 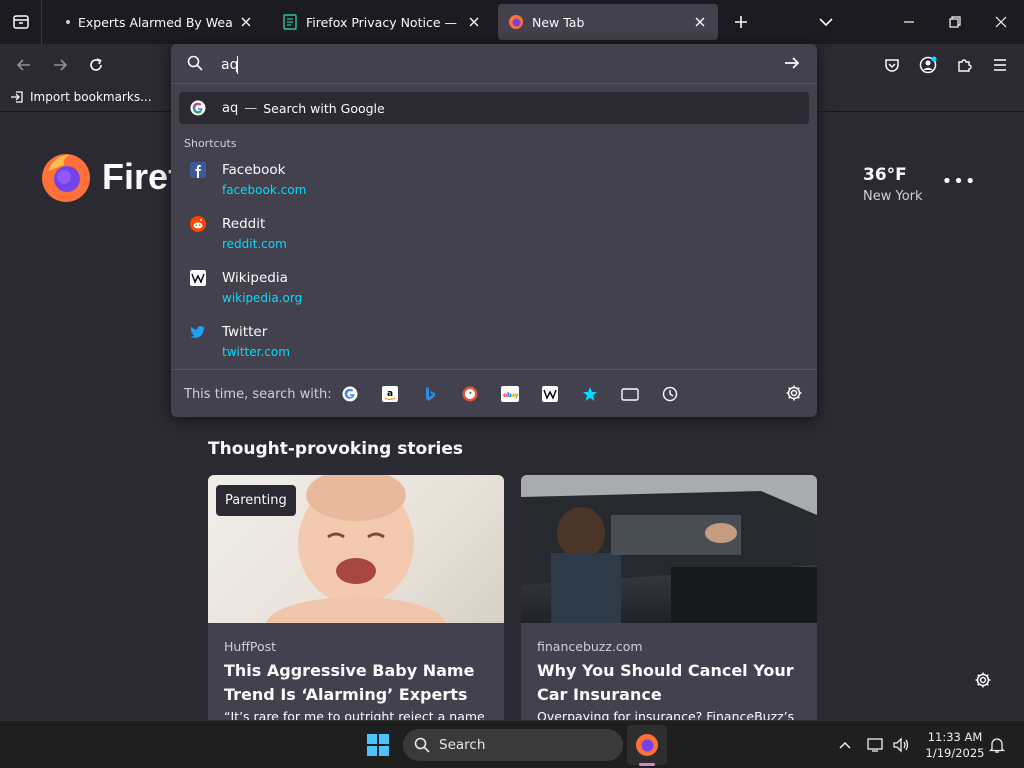 I want to click on firefox-view-icon, so click(x=20, y=22).